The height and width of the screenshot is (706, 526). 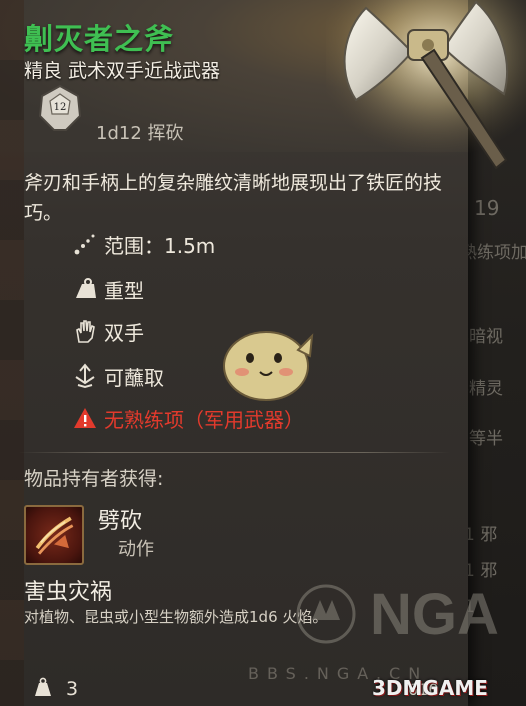 What do you see at coordinates (160, 245) in the screenshot?
I see `property-label: 范围：1.5m` at bounding box center [160, 245].